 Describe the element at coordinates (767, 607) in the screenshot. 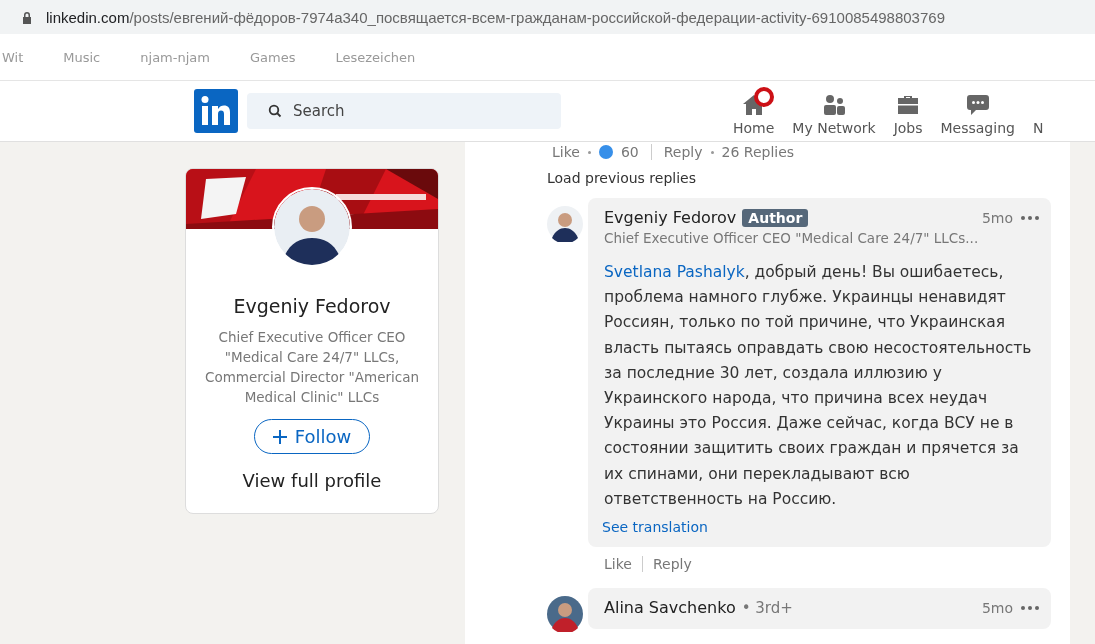

I see `connection-degree: • 3rd+` at that location.